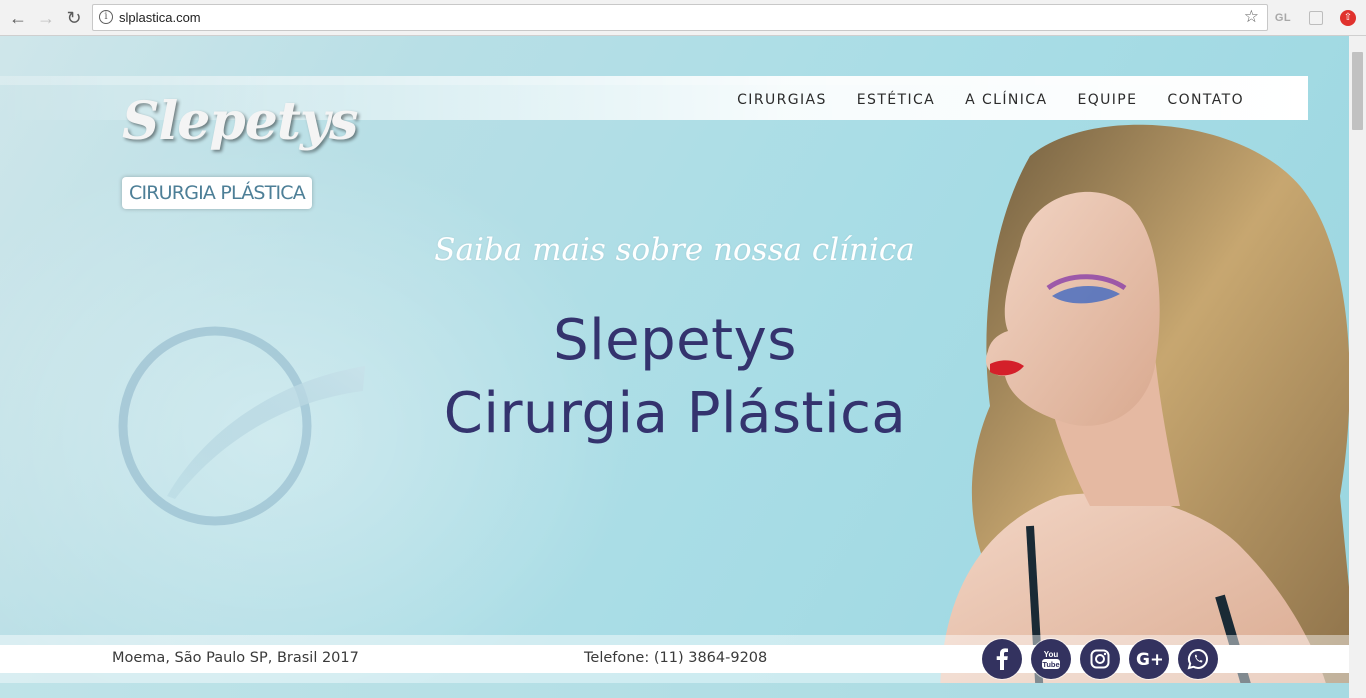 The image size is (1366, 698). Describe the element at coordinates (1348, 18) in the screenshot. I see `extension-red-upload-icon: ⇧` at that location.